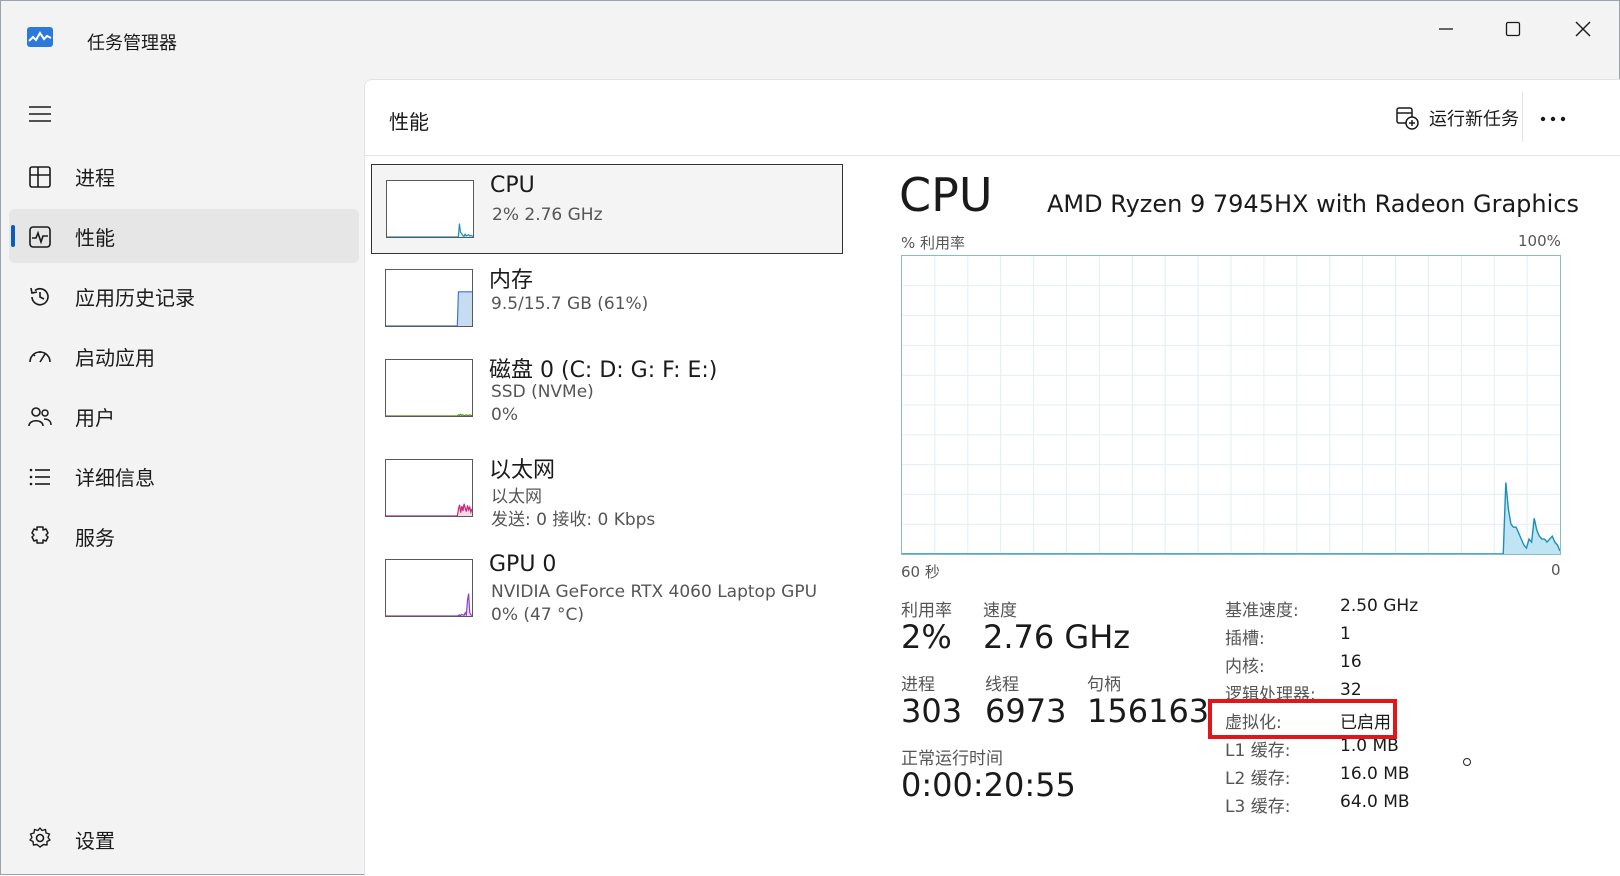 The height and width of the screenshot is (876, 1620). I want to click on hamburger-menu-icon, so click(40, 114).